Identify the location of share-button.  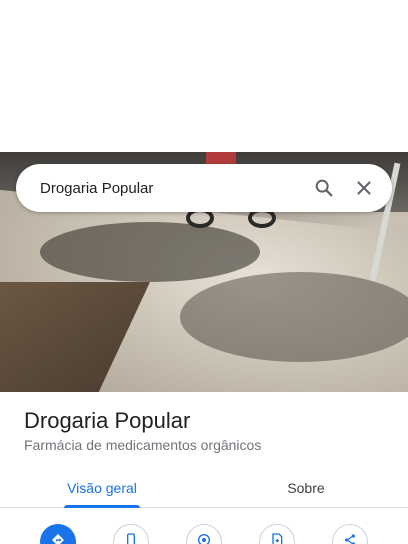
(350, 534).